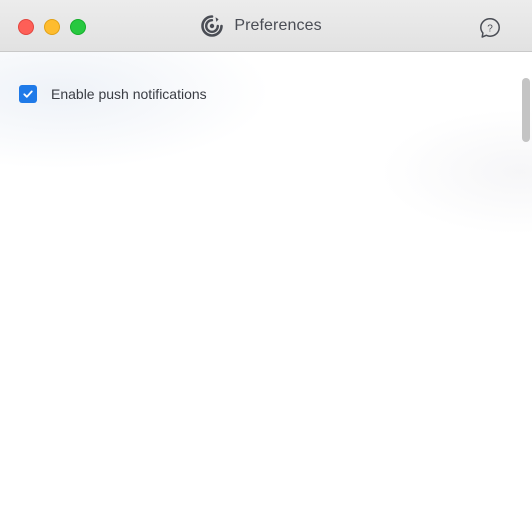 The width and height of the screenshot is (532, 520). I want to click on close-button, so click(26, 27).